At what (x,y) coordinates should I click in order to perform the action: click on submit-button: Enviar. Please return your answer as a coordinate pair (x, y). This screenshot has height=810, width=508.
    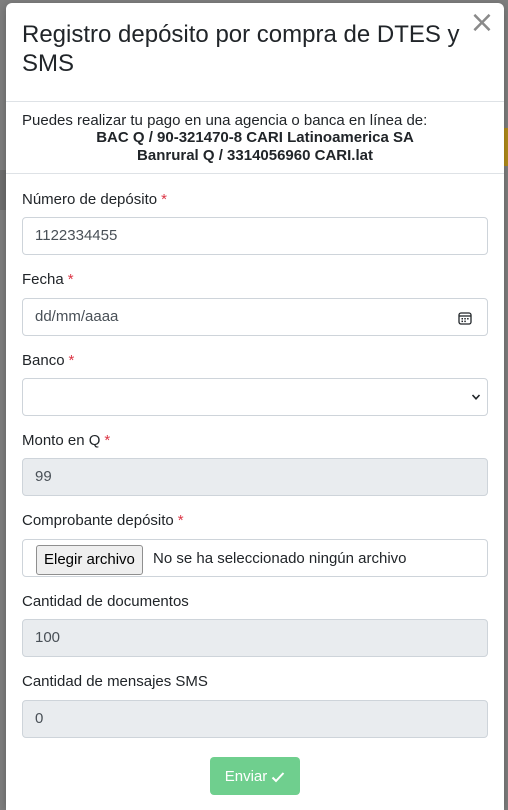
    Looking at the image, I should click on (255, 776).